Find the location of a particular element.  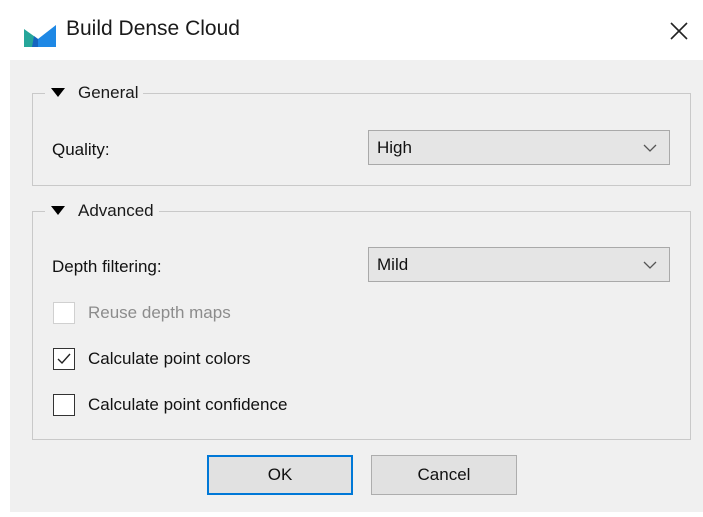

general-group-header: General is located at coordinates (94, 93).